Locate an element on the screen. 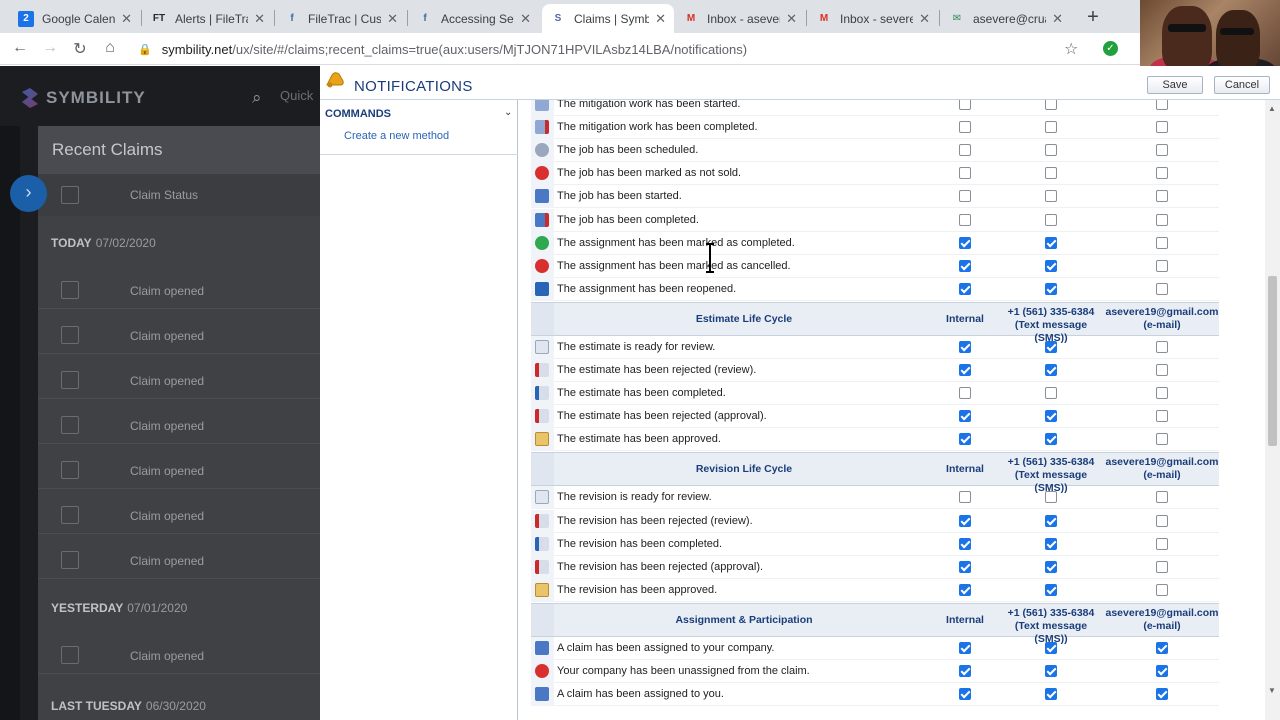  expand-chevron-icon: › is located at coordinates (28, 193).